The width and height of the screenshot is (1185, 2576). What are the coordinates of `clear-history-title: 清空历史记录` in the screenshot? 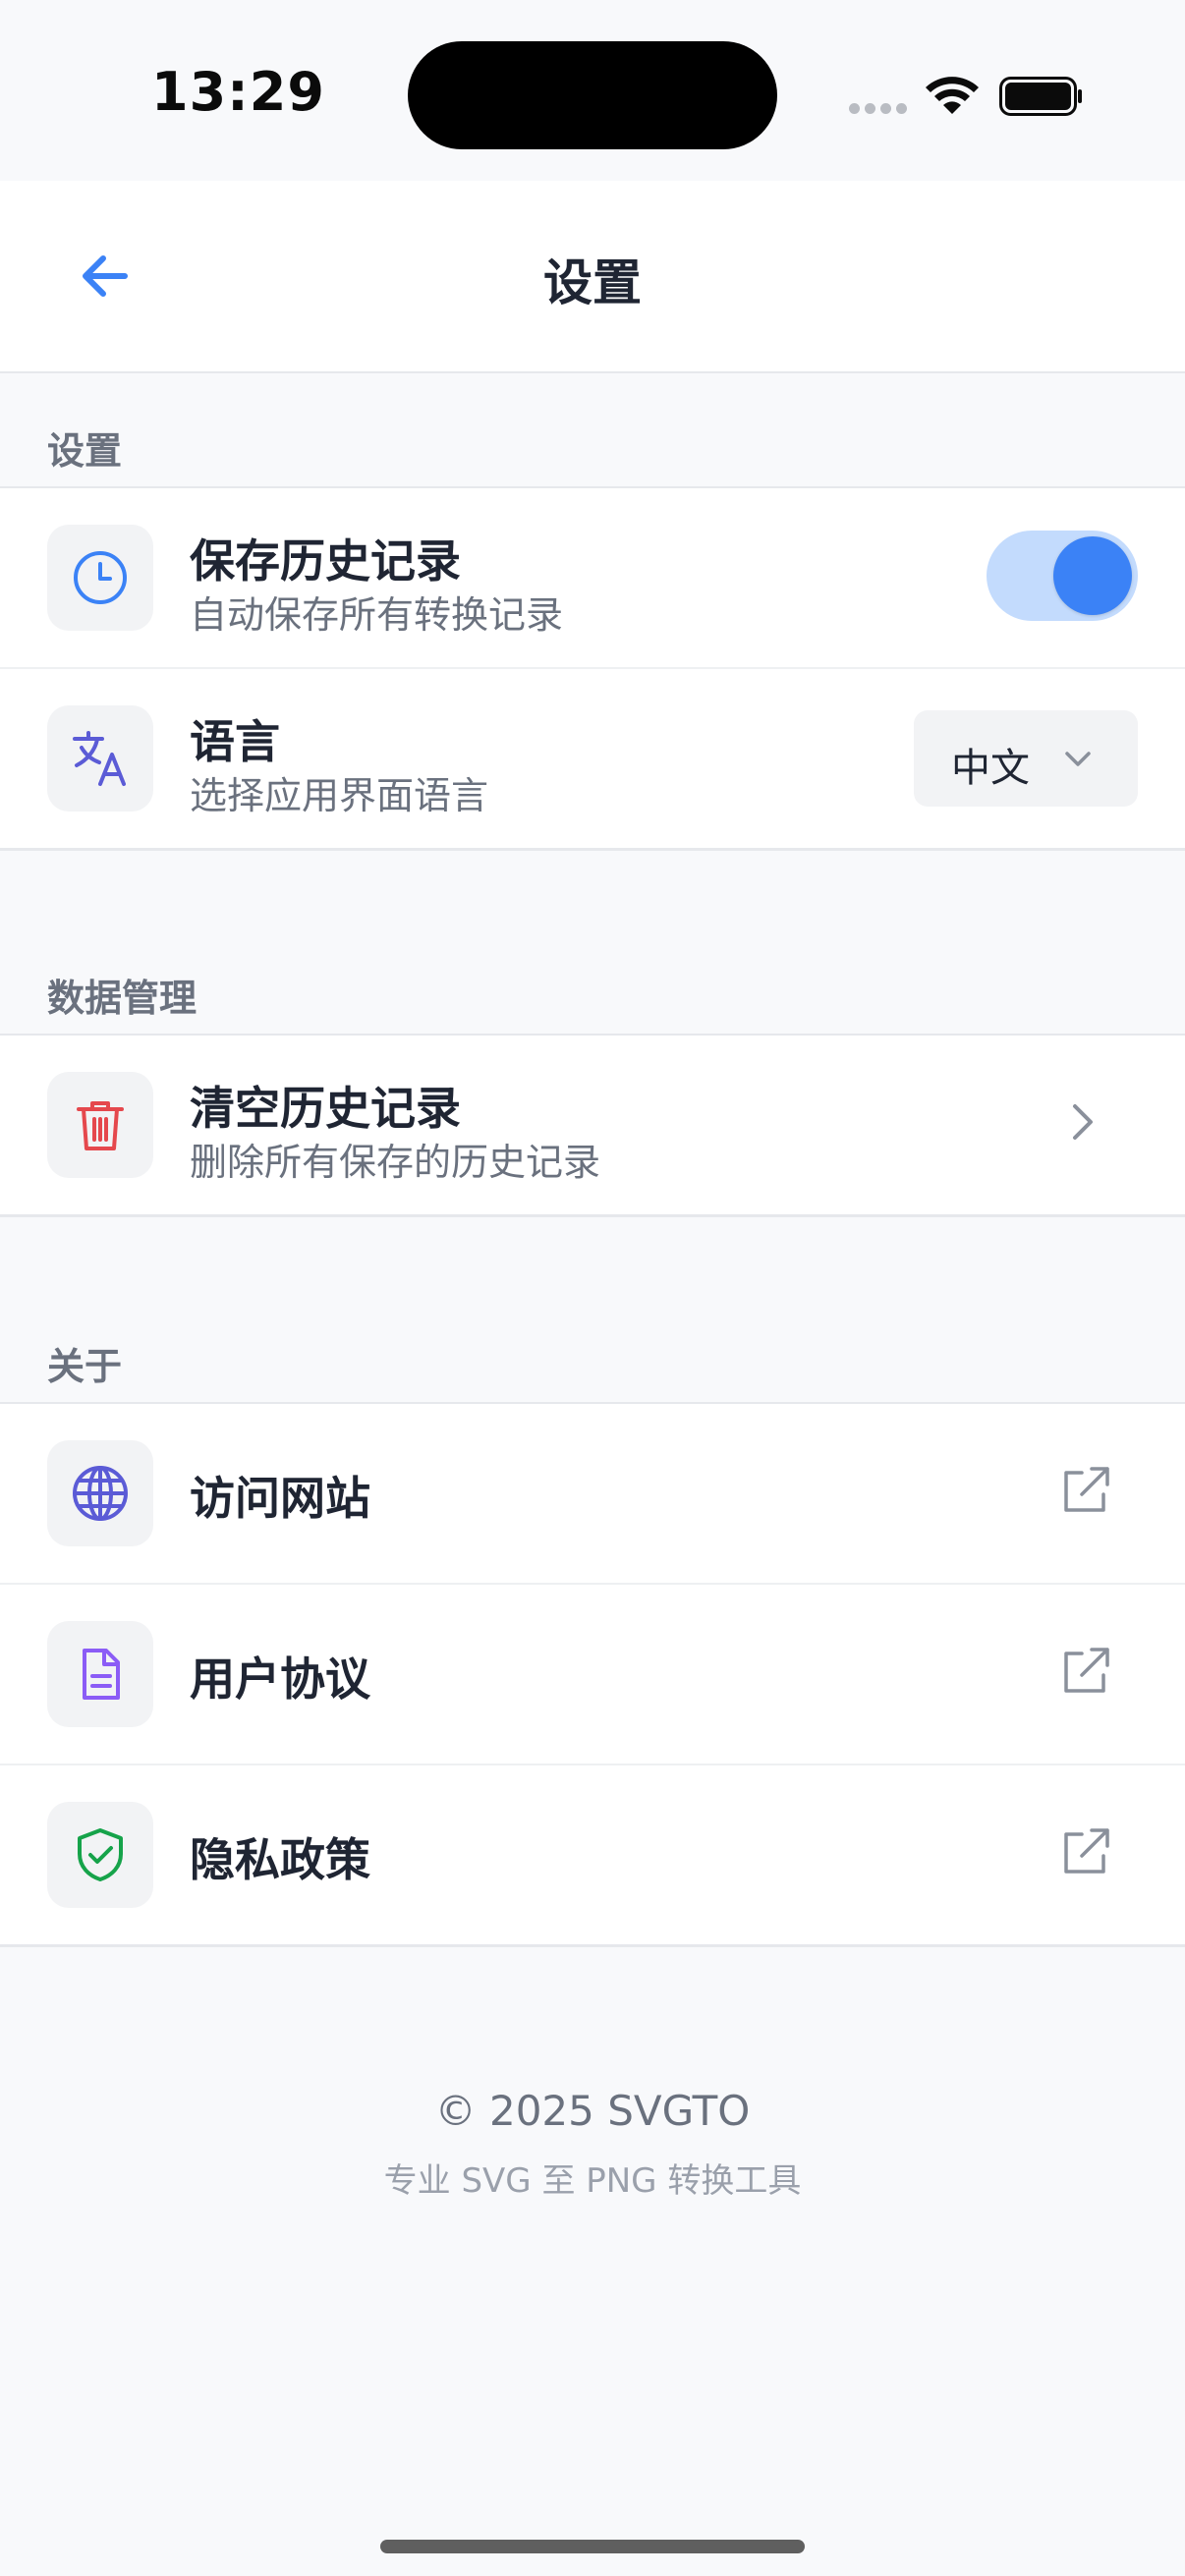 It's located at (325, 1108).